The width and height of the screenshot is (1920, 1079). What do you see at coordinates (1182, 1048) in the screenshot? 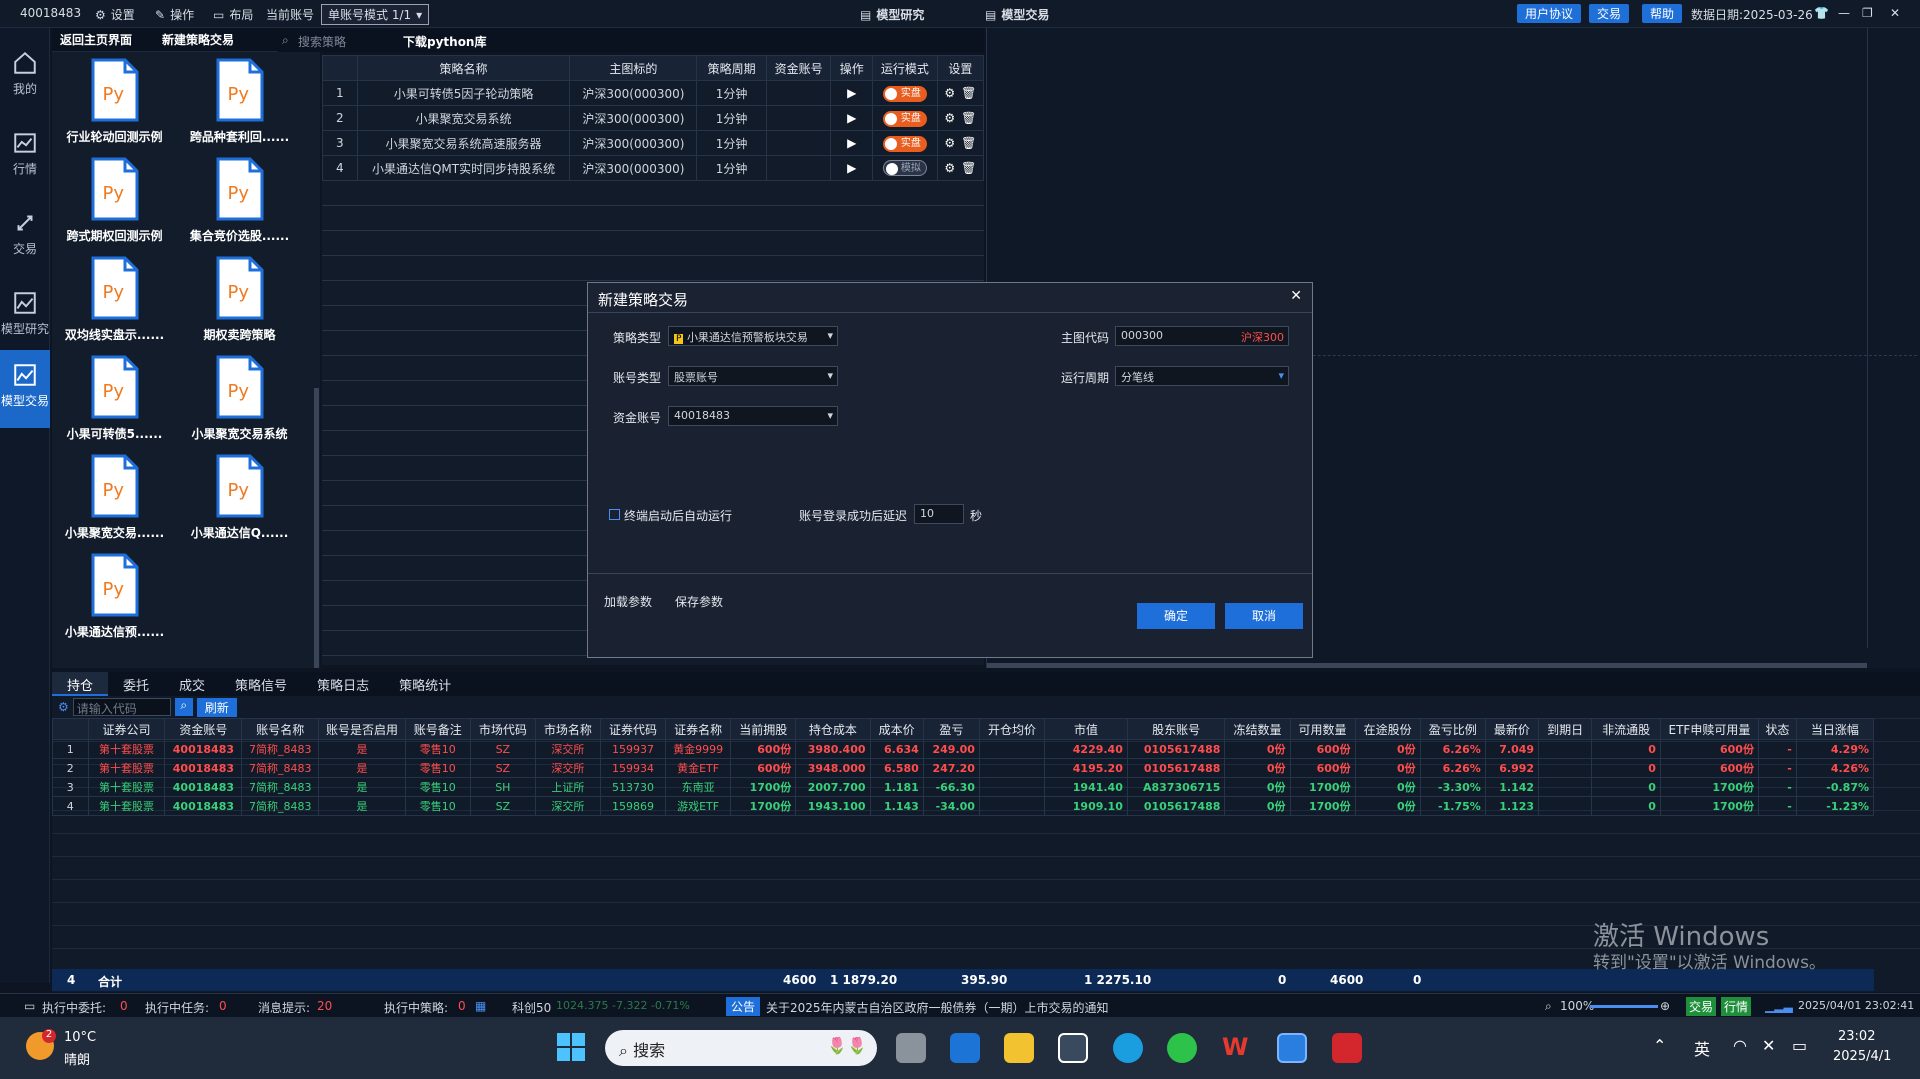
I see `wechat-icon` at bounding box center [1182, 1048].